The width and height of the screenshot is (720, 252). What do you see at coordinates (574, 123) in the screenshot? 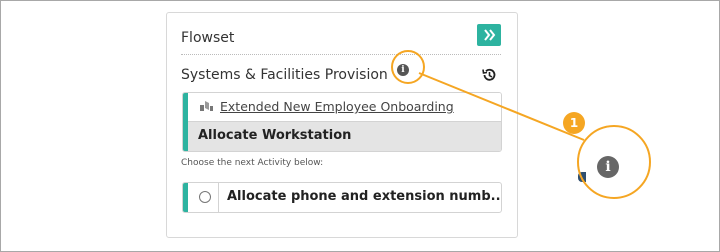
I see `step-badge: 1` at bounding box center [574, 123].